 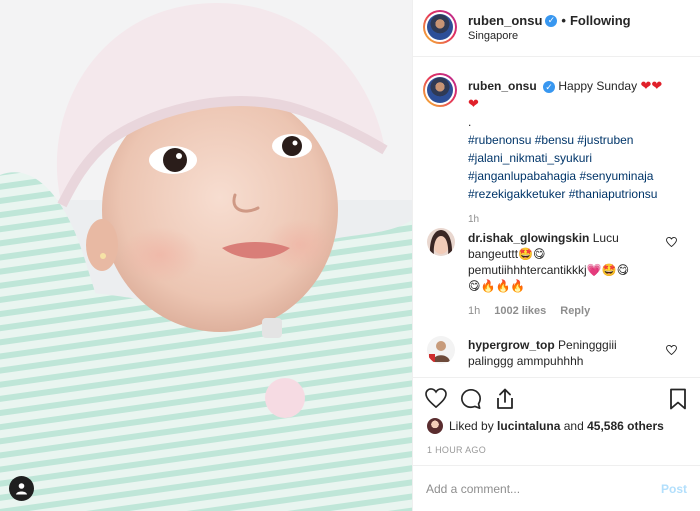 What do you see at coordinates (436, 399) in the screenshot?
I see `like-heart-icon` at bounding box center [436, 399].